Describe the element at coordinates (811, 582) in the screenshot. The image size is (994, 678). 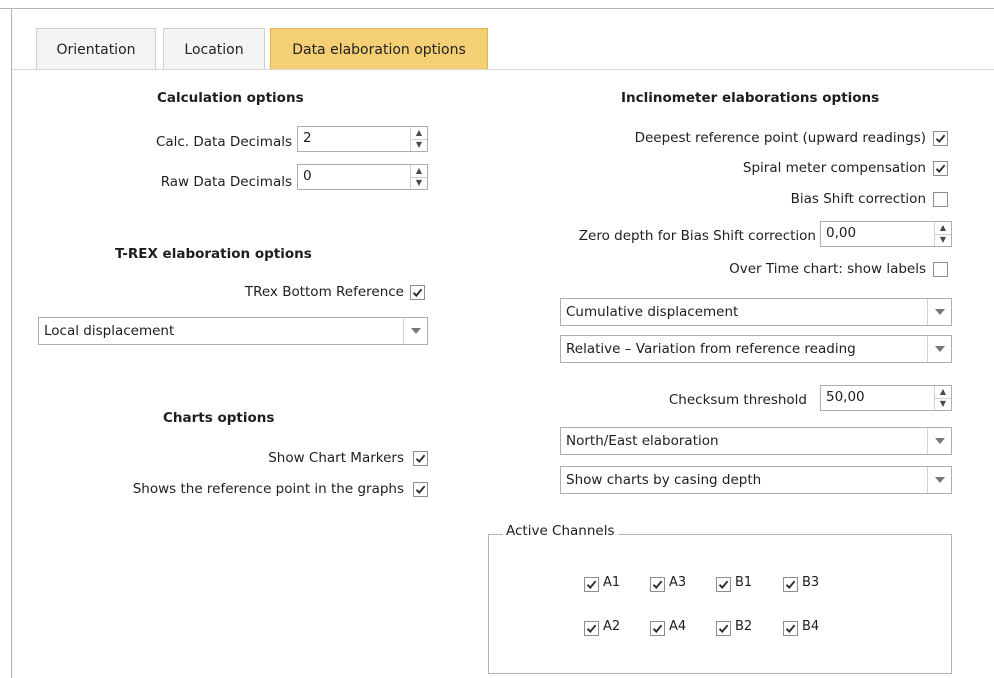
I see `channel-b3-label: B3` at that location.